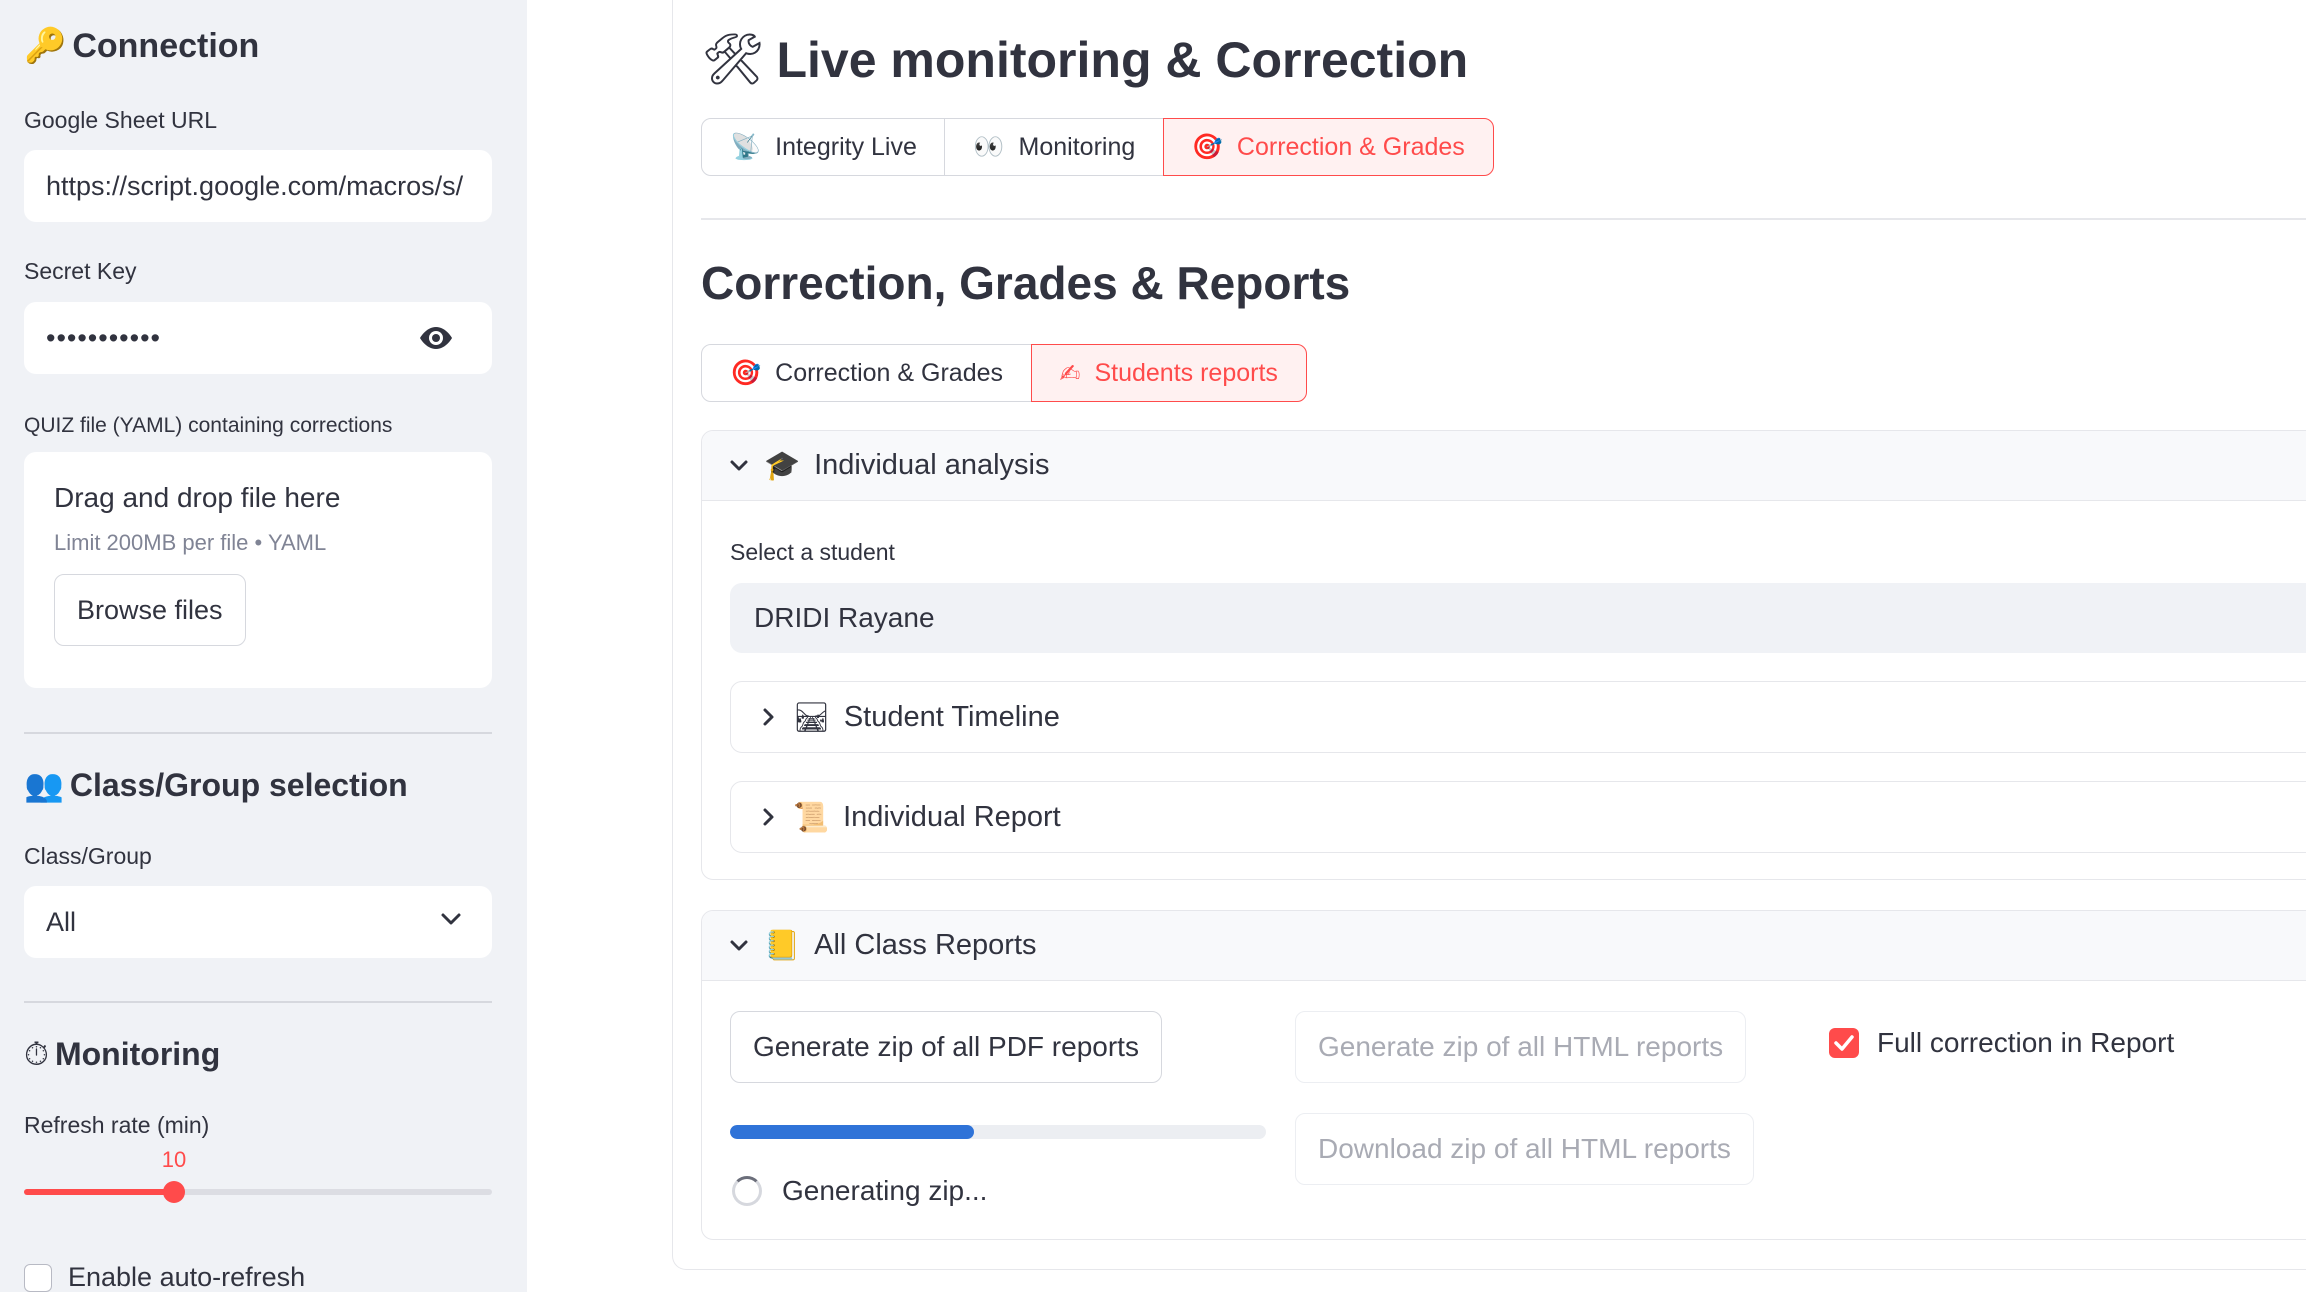  Describe the element at coordinates (142, 46) in the screenshot. I see `connection-heading: 🔑 Connection` at that location.